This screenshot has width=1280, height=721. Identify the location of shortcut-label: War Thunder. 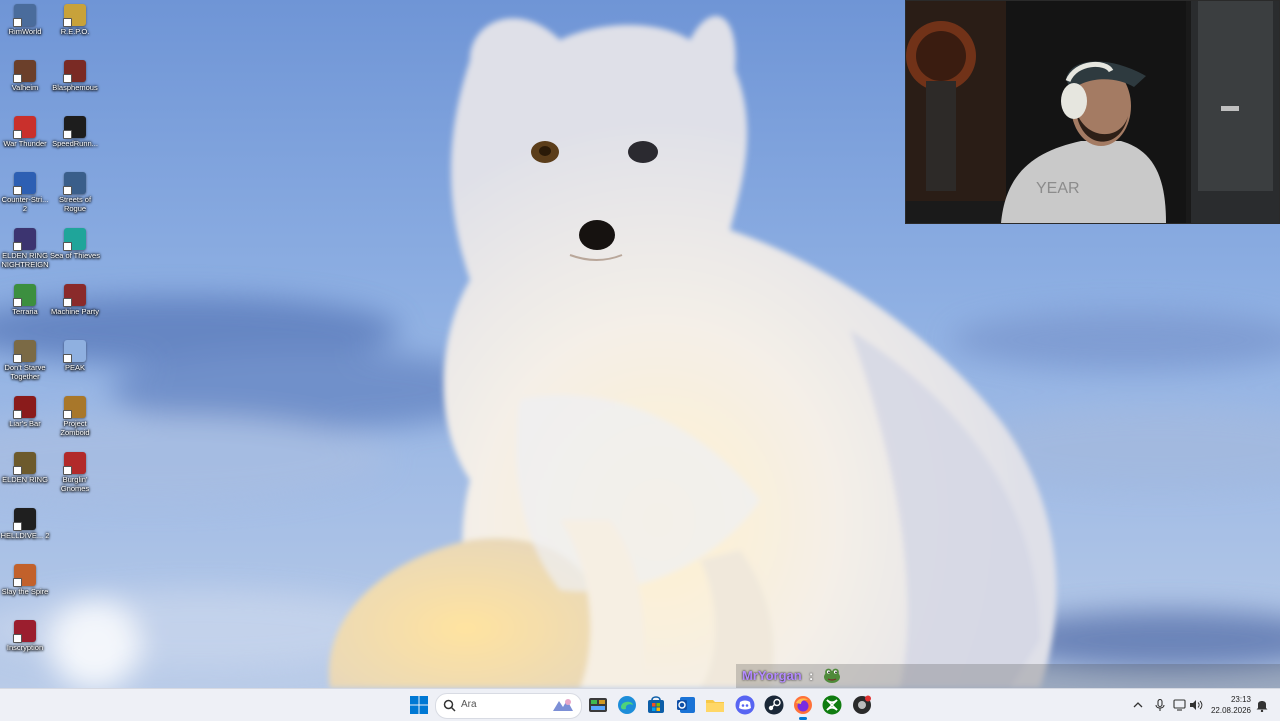
(25, 143).